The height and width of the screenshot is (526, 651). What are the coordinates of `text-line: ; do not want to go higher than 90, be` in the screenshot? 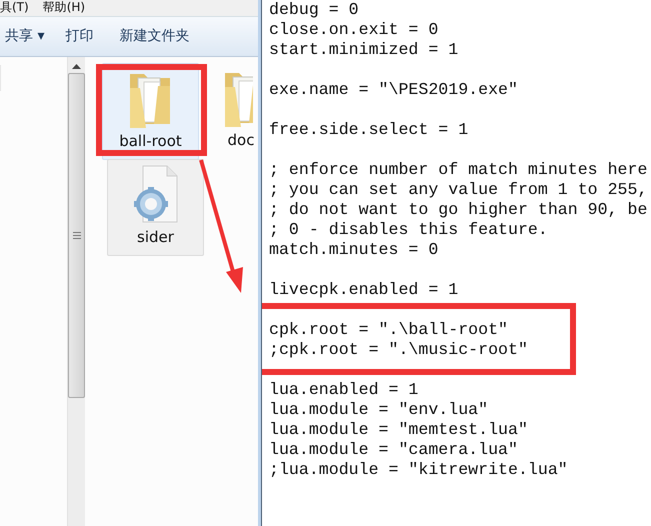 It's located at (458, 210).